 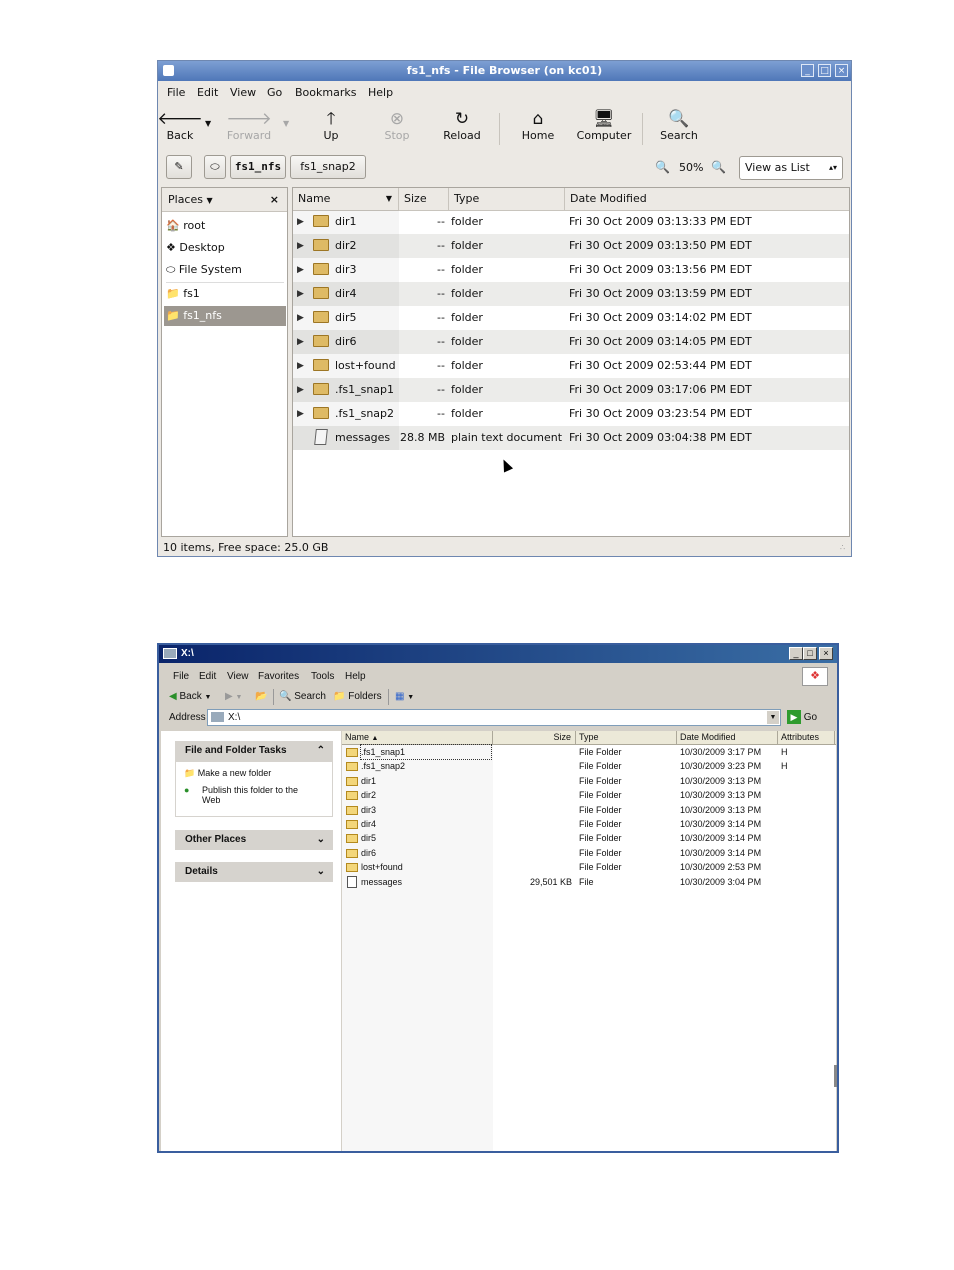 What do you see at coordinates (328, 167) in the screenshot?
I see `path-button: fs1_snap2` at bounding box center [328, 167].